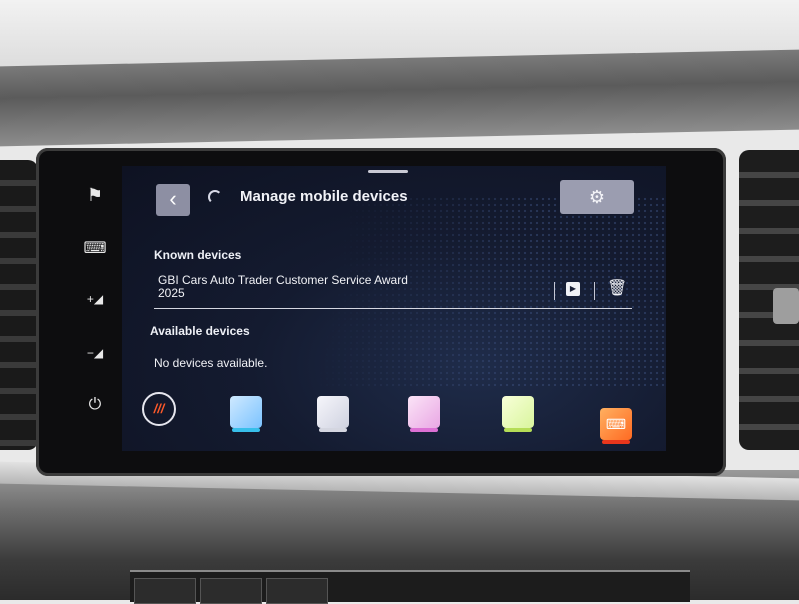 This screenshot has width=799, height=604. What do you see at coordinates (573, 289) in the screenshot?
I see `connect-device-icon: ▶` at bounding box center [573, 289].